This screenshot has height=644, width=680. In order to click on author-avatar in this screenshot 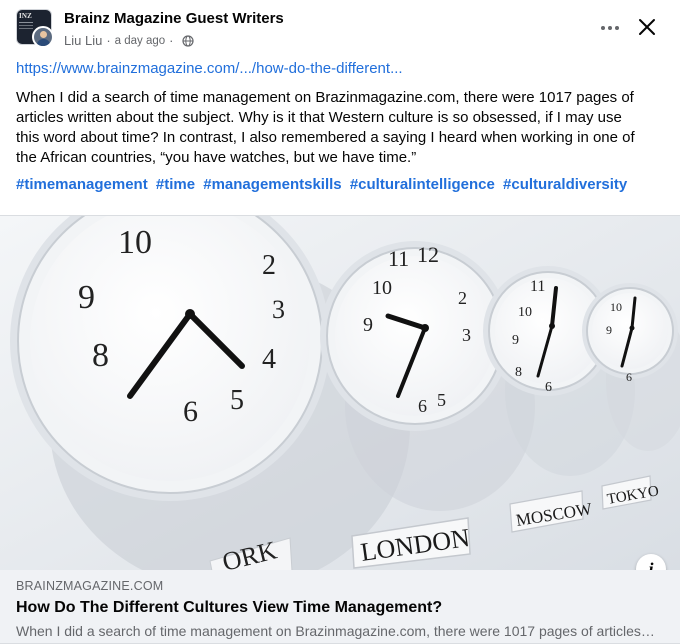, I will do `click(43, 37)`.